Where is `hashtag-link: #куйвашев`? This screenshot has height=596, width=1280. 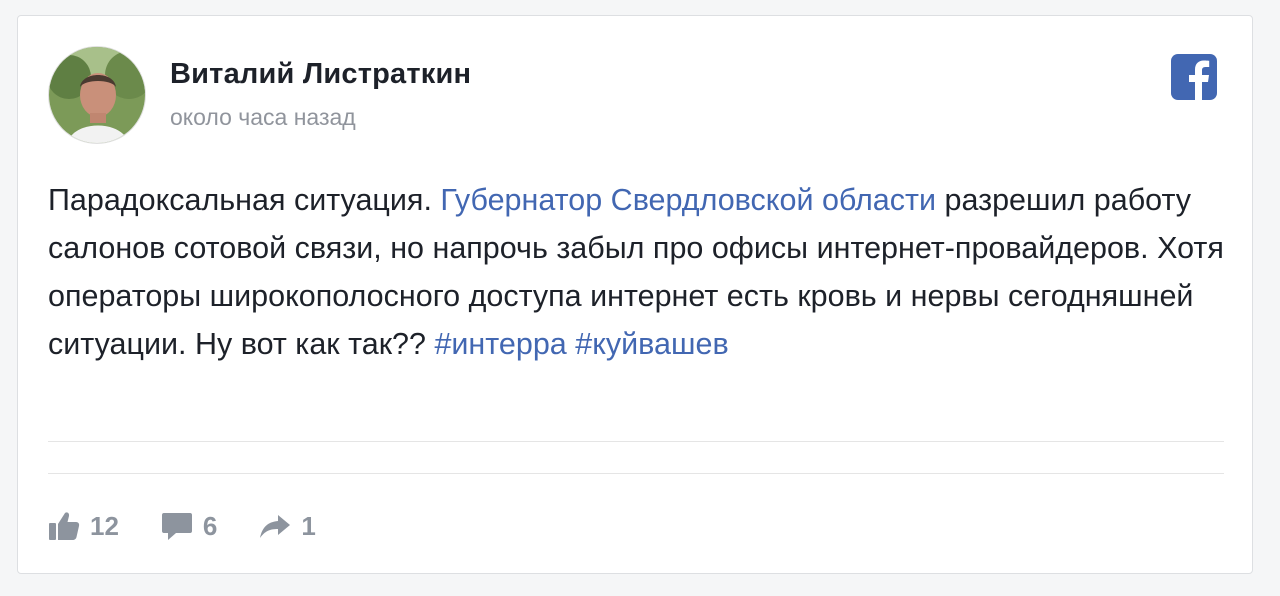 hashtag-link: #куйвашев is located at coordinates (651, 344).